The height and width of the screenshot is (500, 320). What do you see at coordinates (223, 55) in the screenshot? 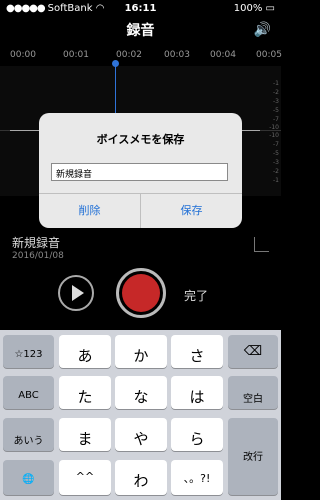
I see `tick-label: 00:04` at bounding box center [223, 55].